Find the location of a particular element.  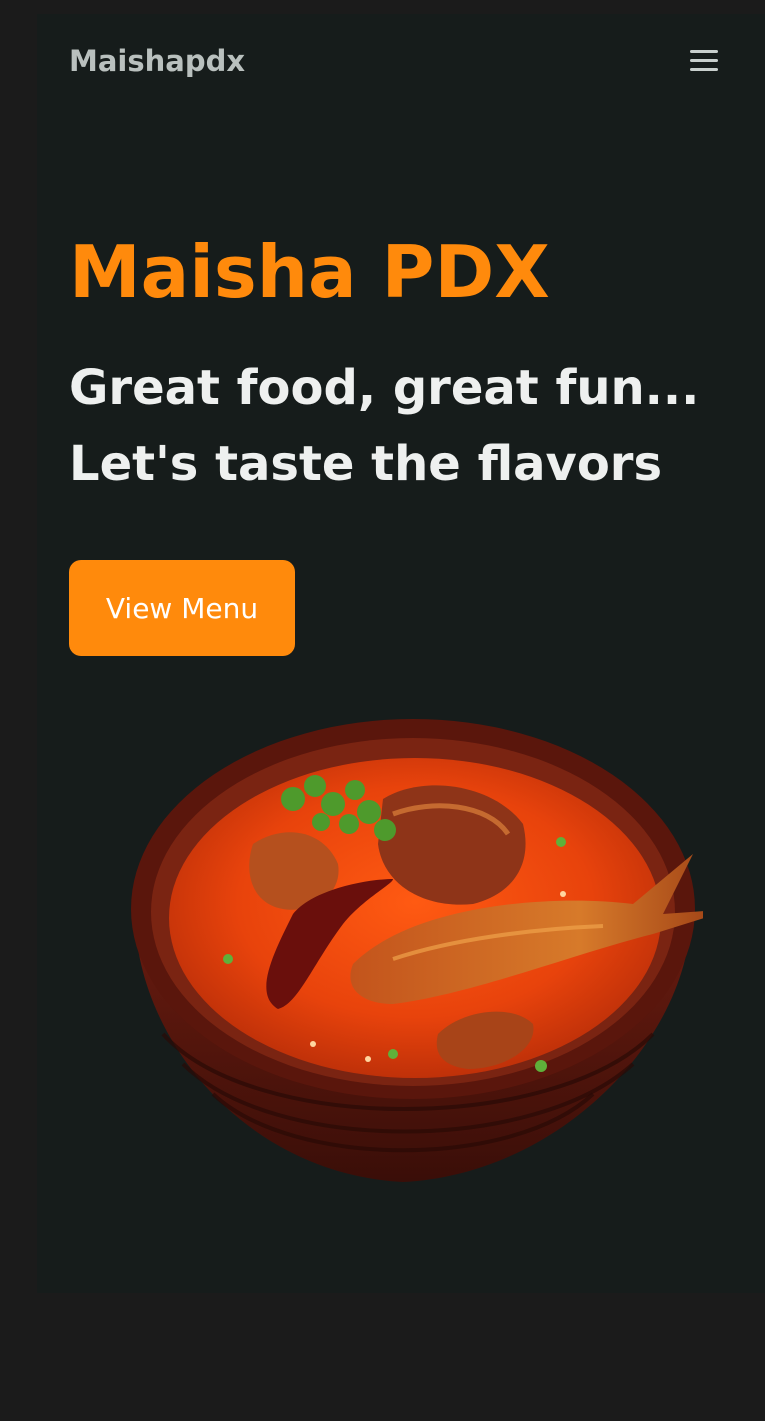

hero-title: Maisha PDX is located at coordinates (309, 272).